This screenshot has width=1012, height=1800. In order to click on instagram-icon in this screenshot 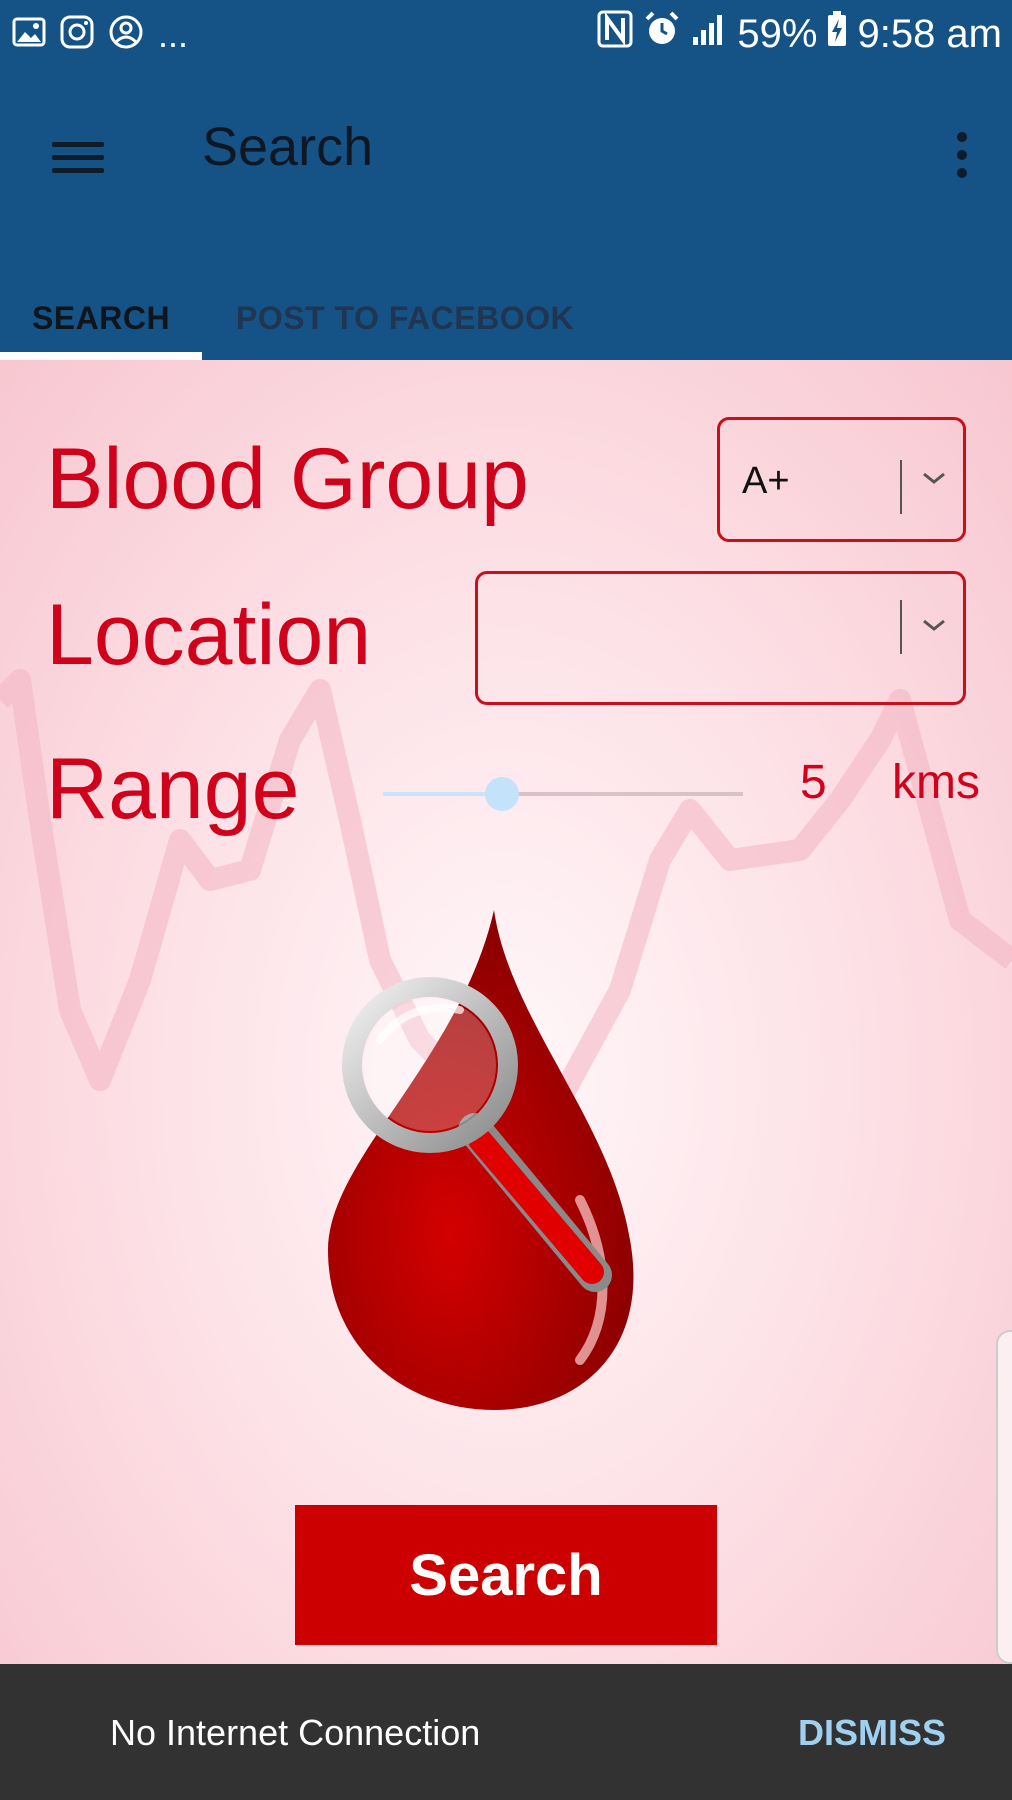, I will do `click(77, 34)`.